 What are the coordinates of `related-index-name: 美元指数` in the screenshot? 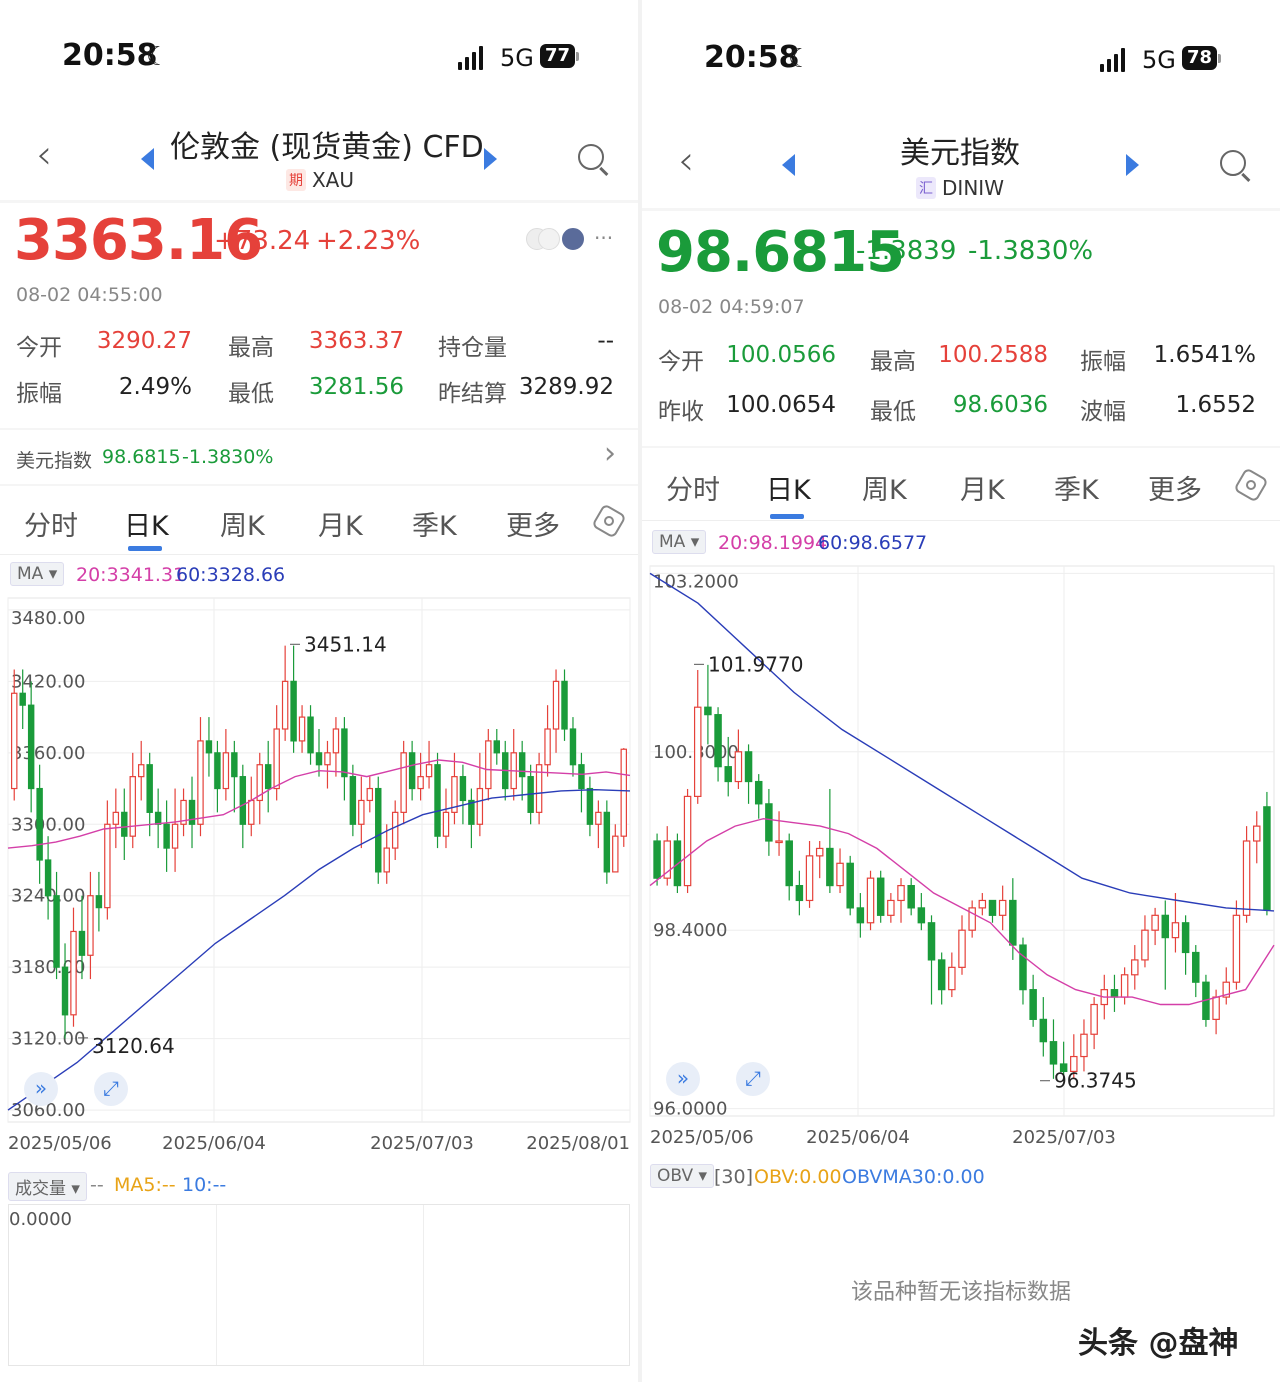 It's located at (54, 461).